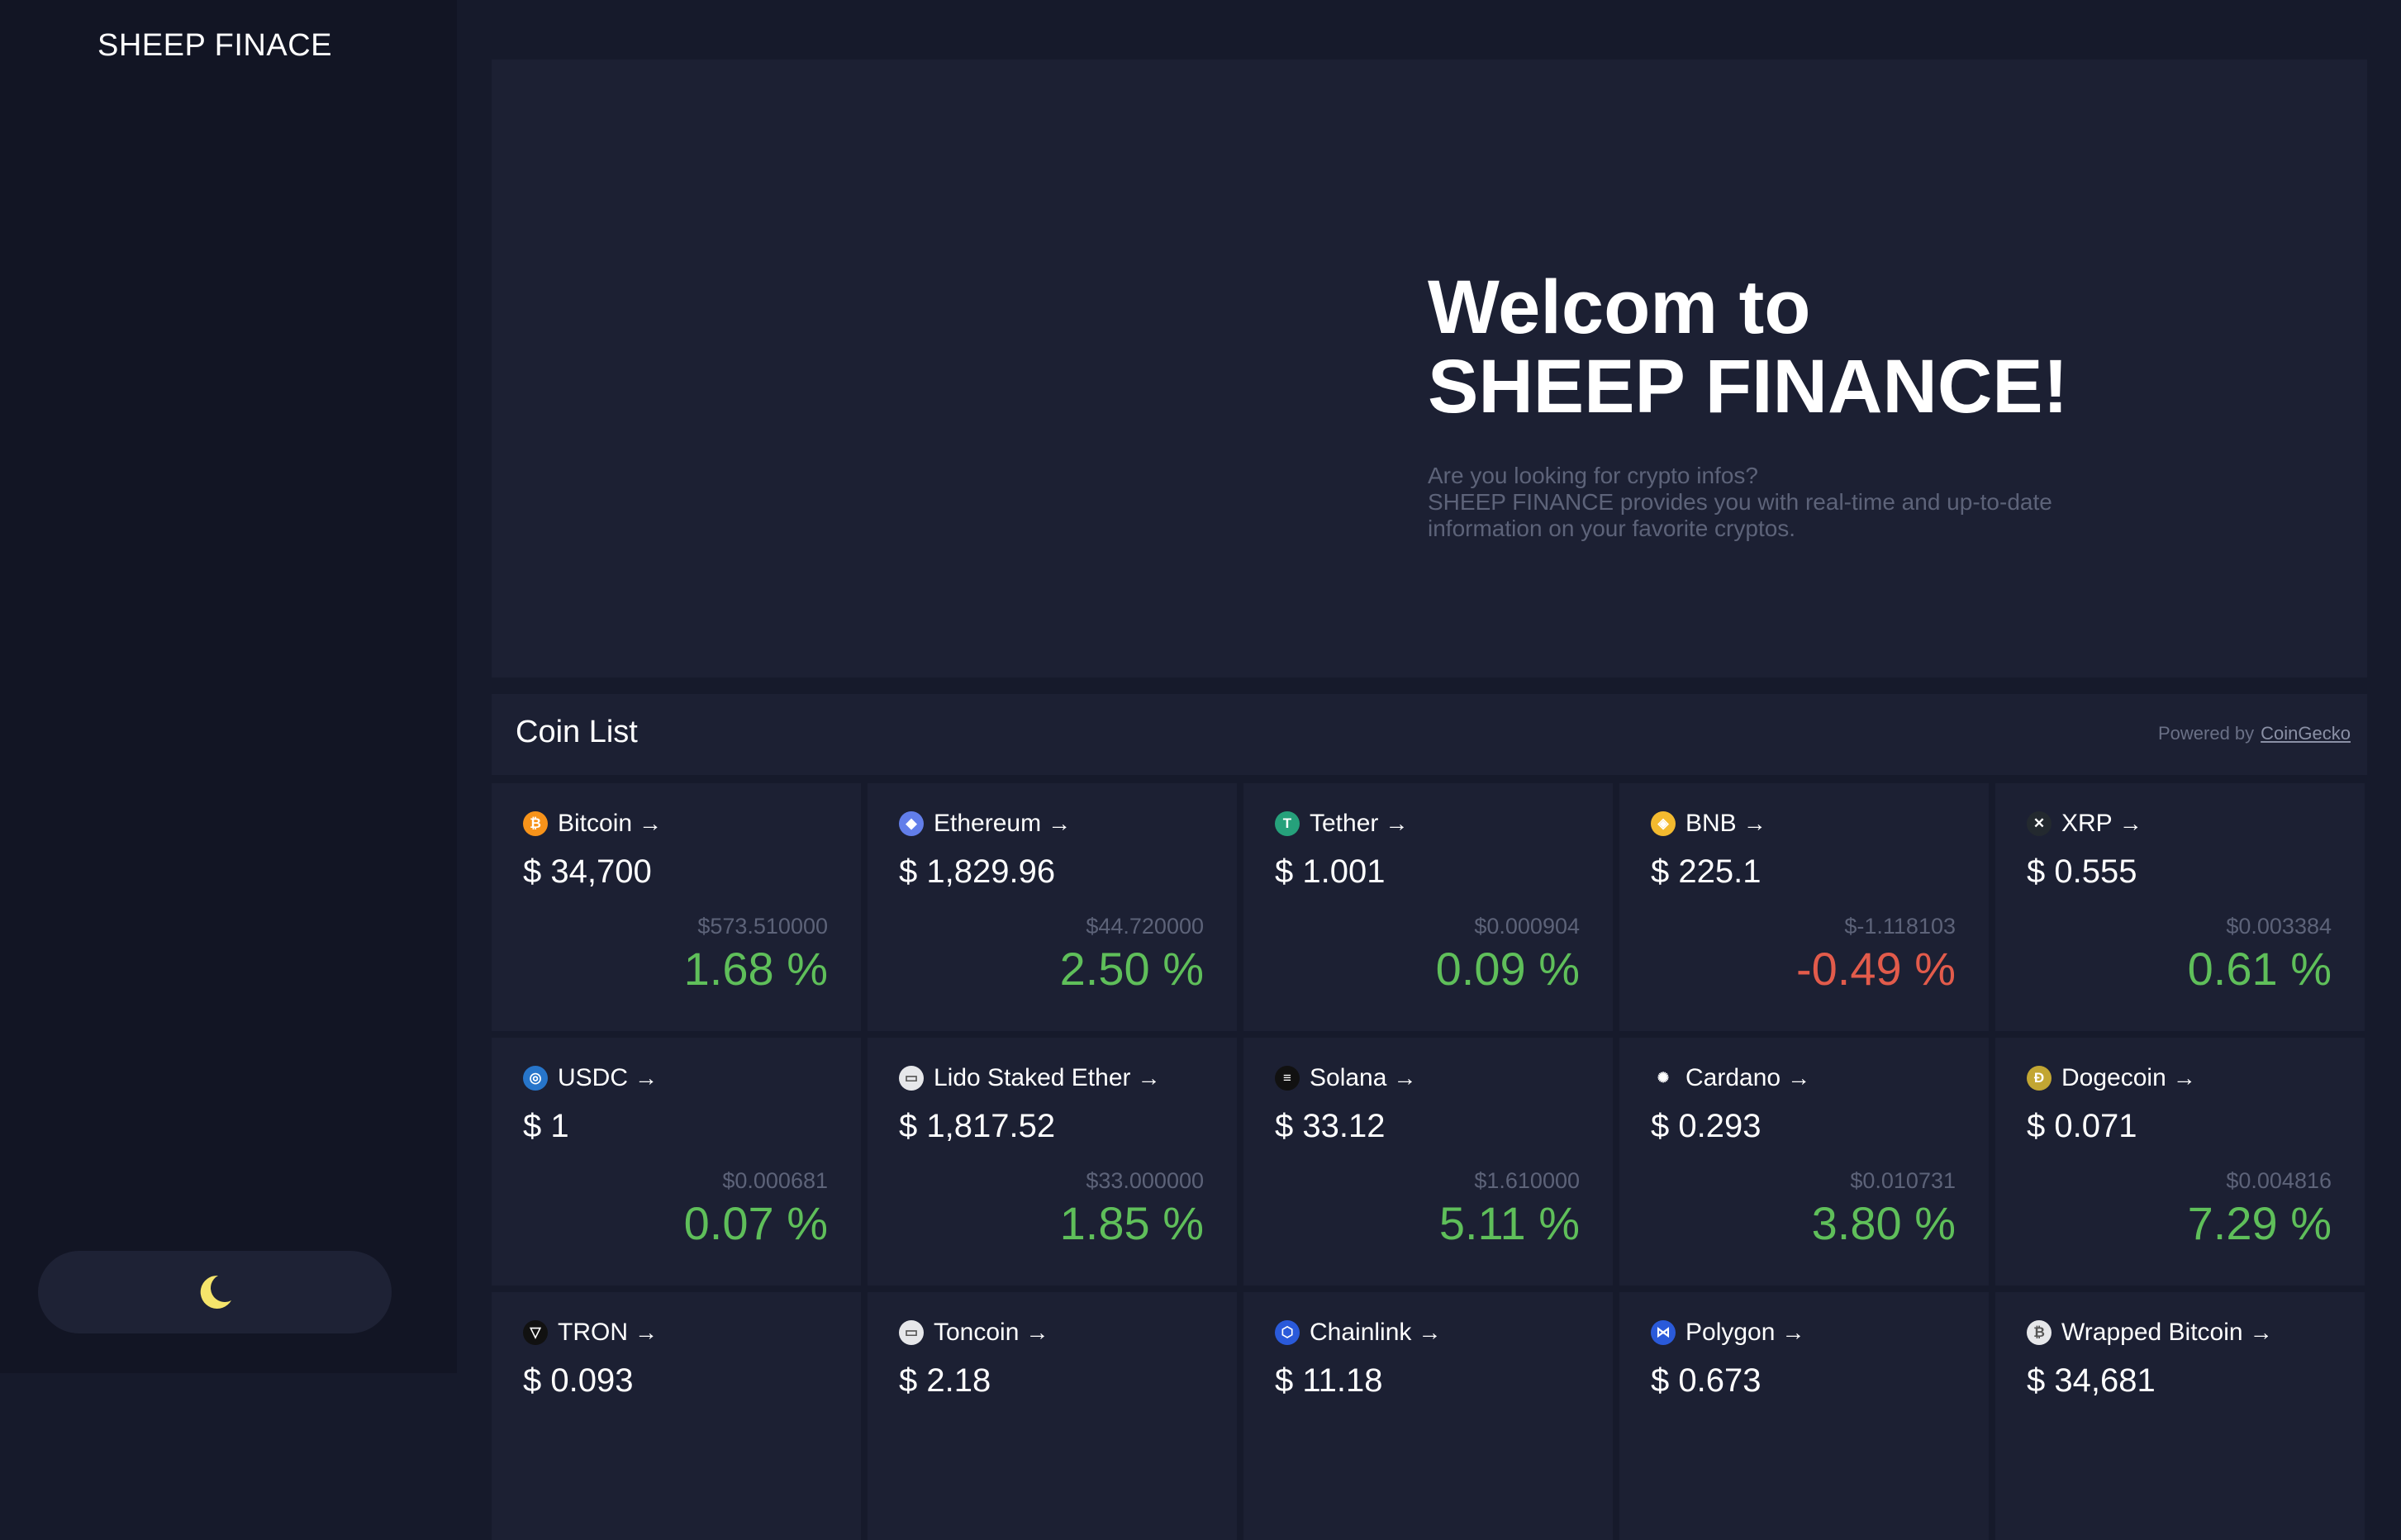 The height and width of the screenshot is (1540, 2401). What do you see at coordinates (1145, 926) in the screenshot?
I see `coin-change-abs: $44.720000` at bounding box center [1145, 926].